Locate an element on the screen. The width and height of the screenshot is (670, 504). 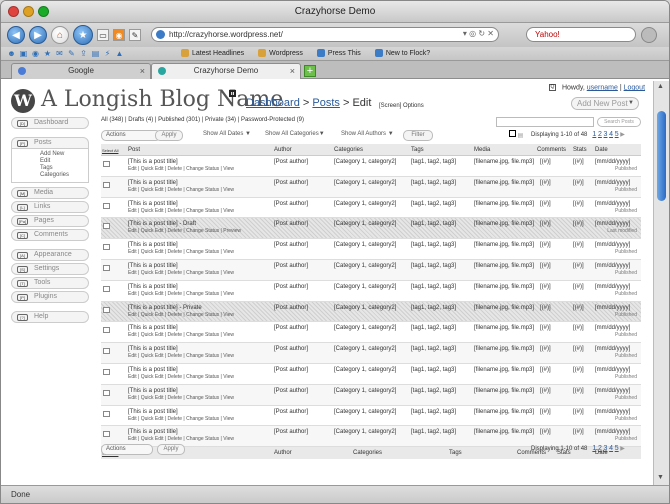
accounts-icon: ✉ is located at coordinates (59, 53).